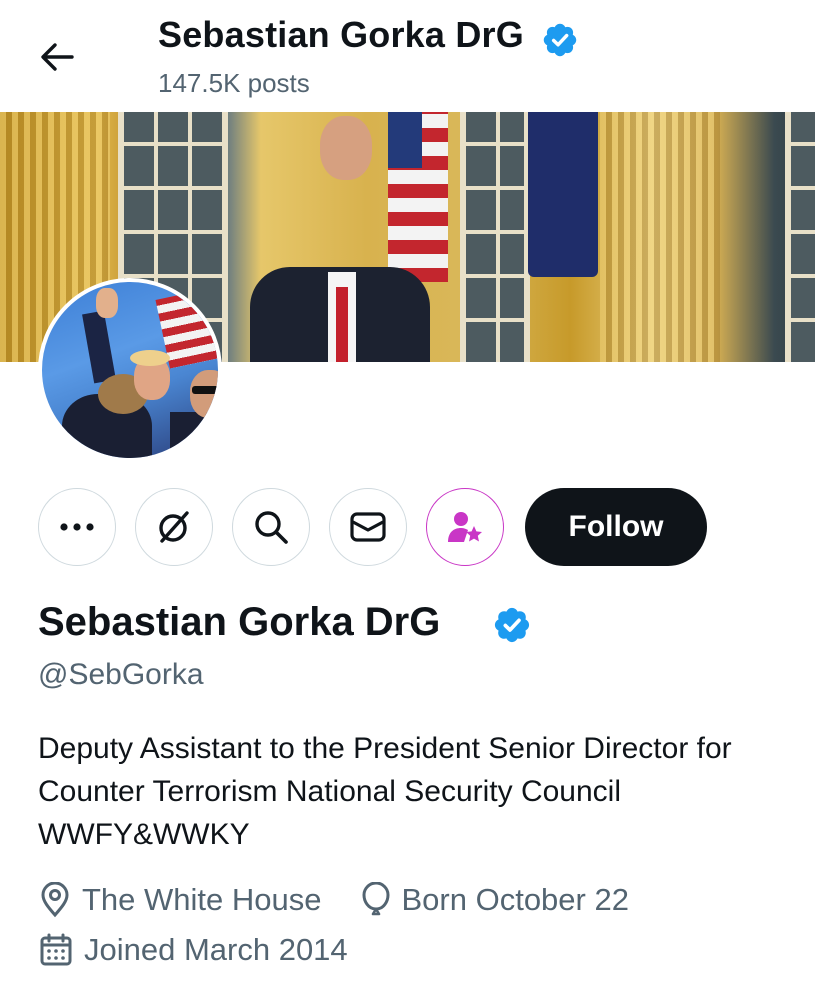 This screenshot has width=815, height=1000. What do you see at coordinates (563, 194) in the screenshot?
I see `banner-presidential-flag` at bounding box center [563, 194].